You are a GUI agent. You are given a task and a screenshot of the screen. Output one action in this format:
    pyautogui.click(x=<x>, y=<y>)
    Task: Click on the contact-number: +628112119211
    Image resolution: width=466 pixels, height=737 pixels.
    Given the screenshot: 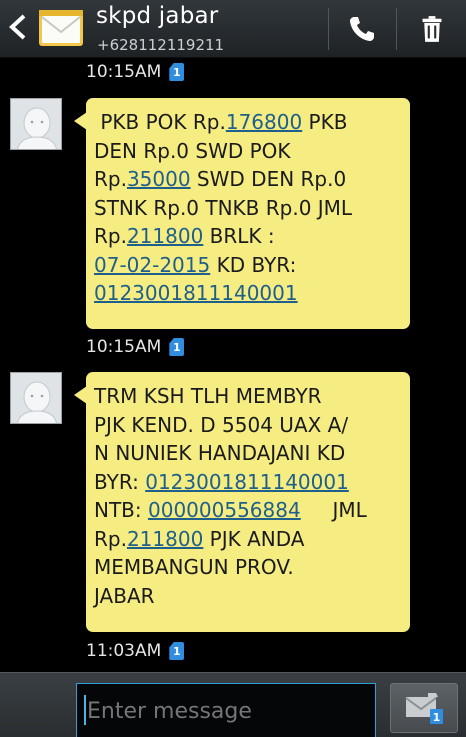 What is the action you would take?
    pyautogui.click(x=161, y=45)
    